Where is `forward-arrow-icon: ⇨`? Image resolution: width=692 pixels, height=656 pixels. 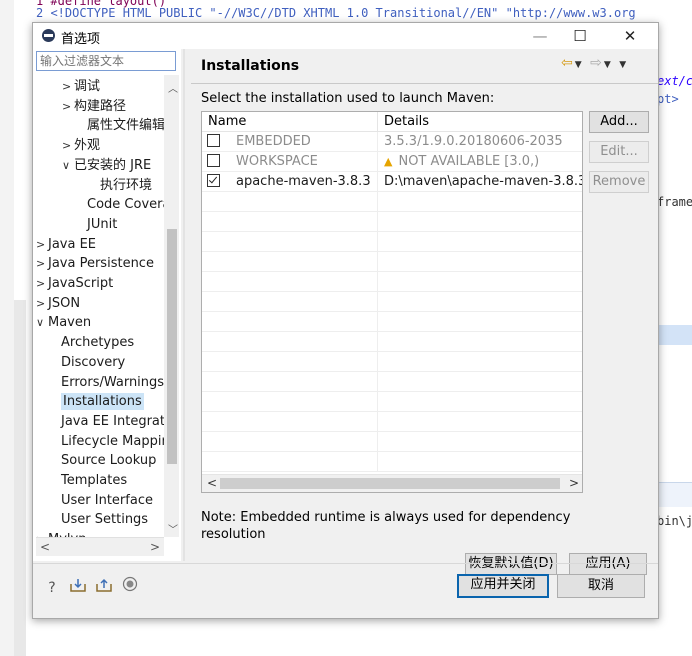 forward-arrow-icon: ⇨ is located at coordinates (597, 63).